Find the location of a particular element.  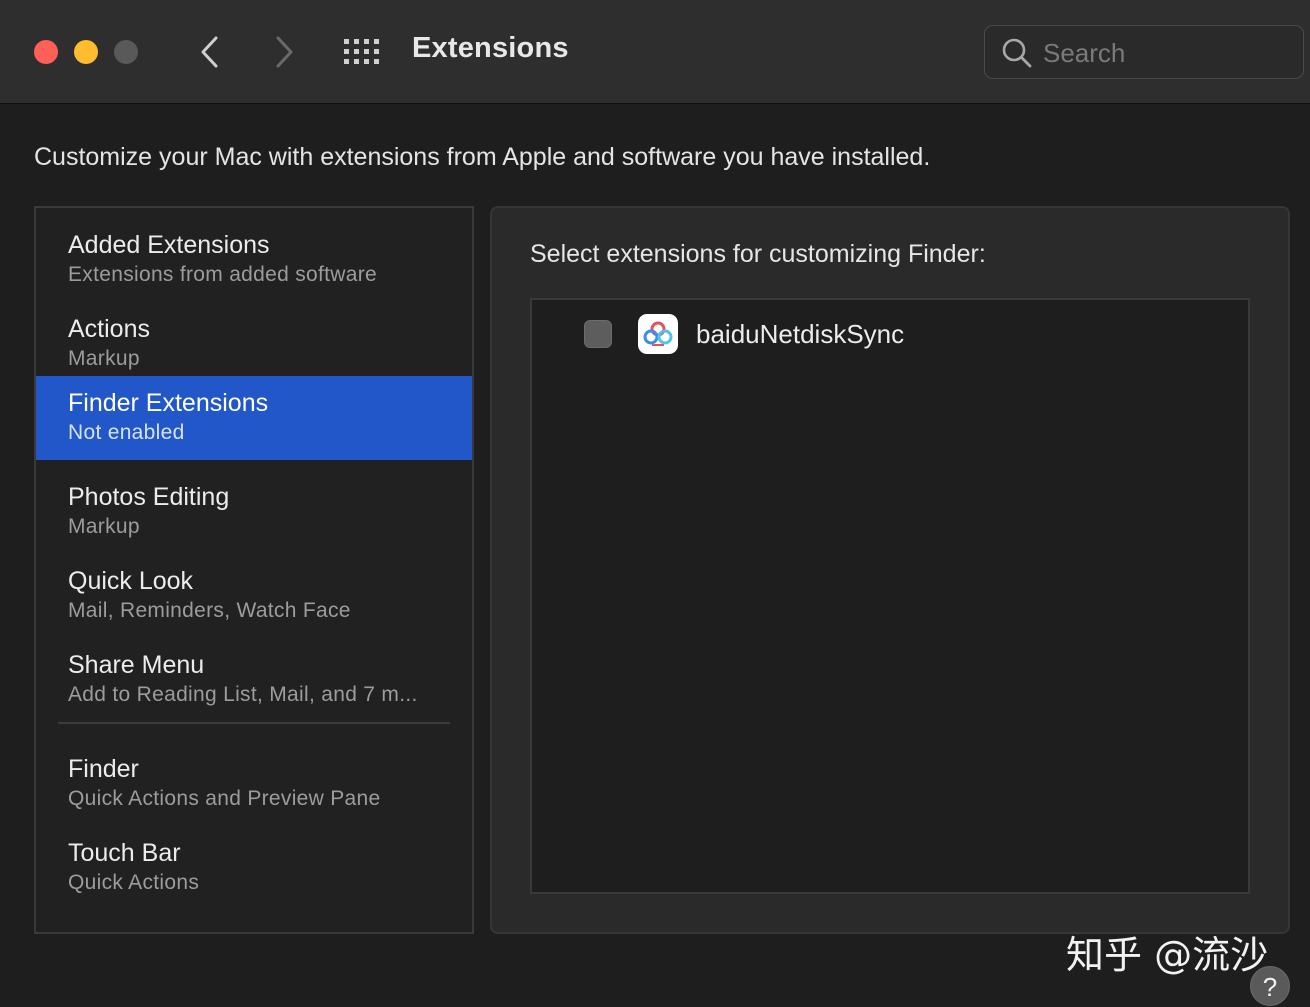

title-bar: Extensions is located at coordinates (655, 52).